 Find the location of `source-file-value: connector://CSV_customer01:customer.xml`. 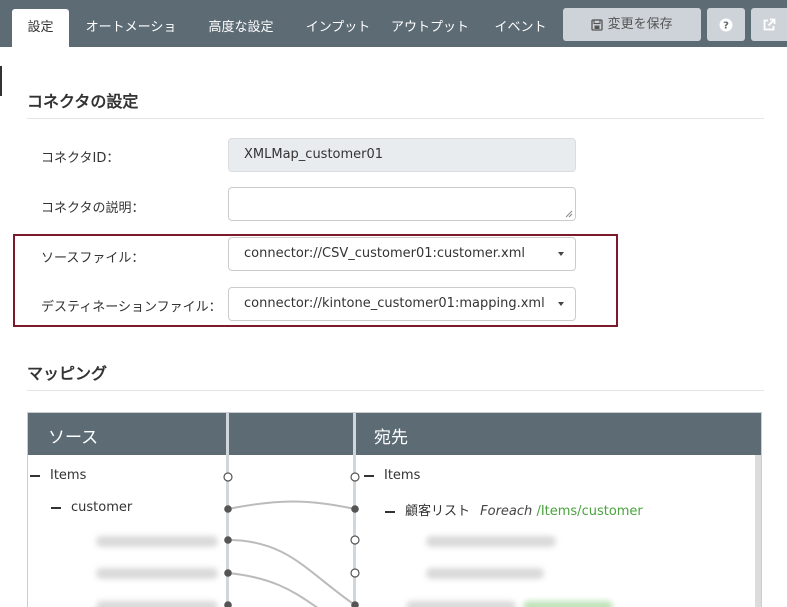

source-file-value: connector://CSV_customer01:customer.xml is located at coordinates (385, 253).